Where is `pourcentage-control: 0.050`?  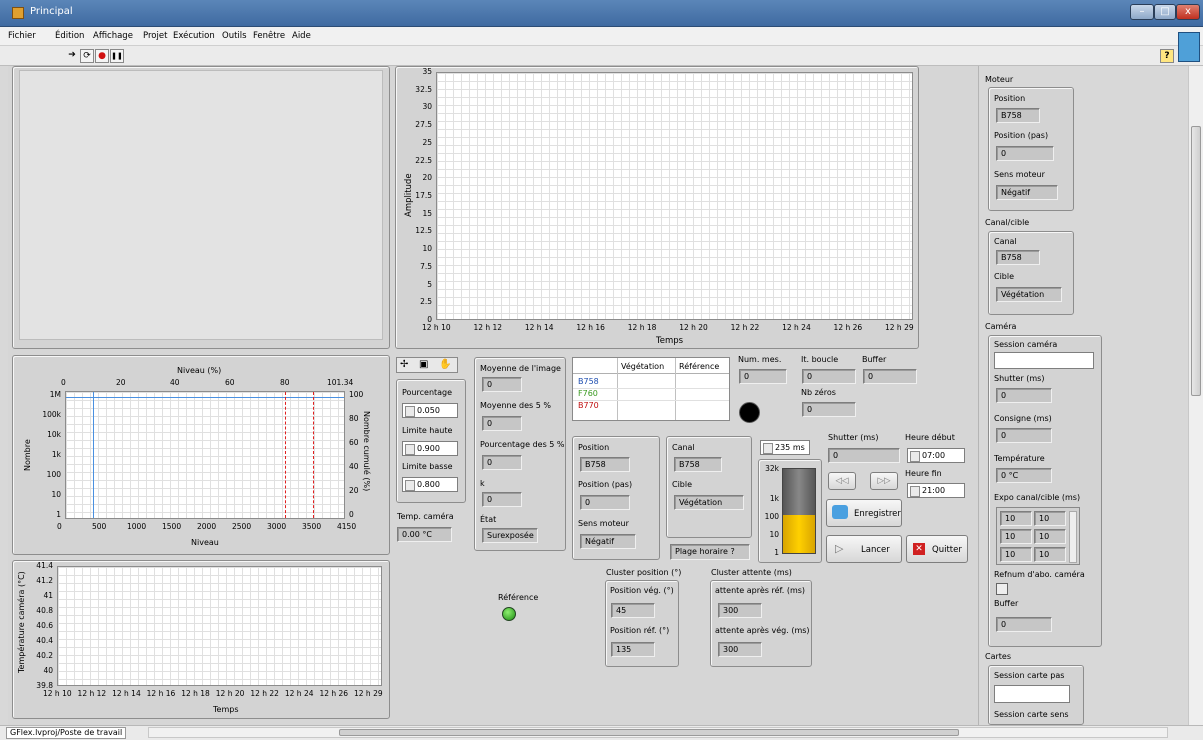 pourcentage-control: 0.050 is located at coordinates (430, 410).